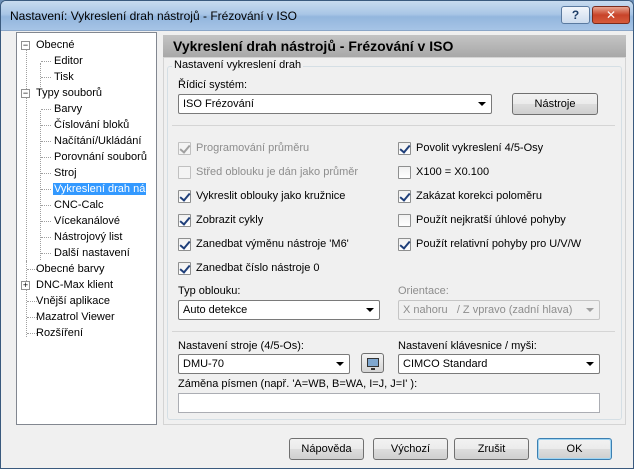  Describe the element at coordinates (55, 45) in the screenshot. I see `tree-item-label: Obecné` at that location.